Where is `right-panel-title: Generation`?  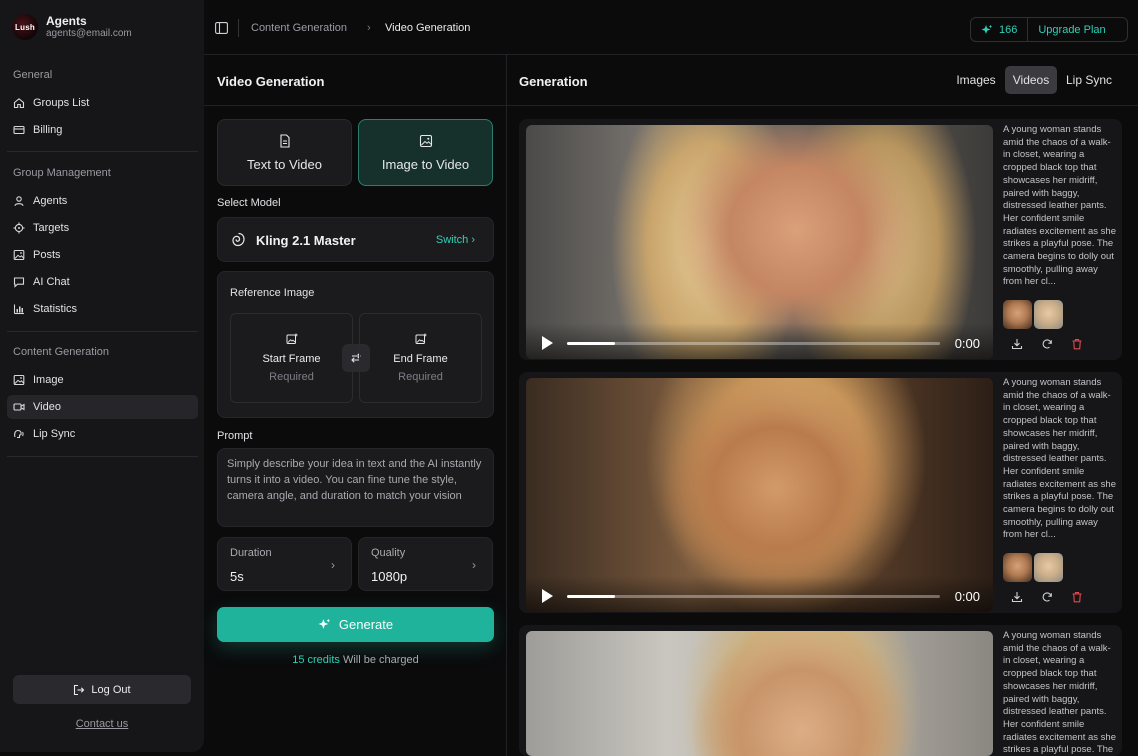
right-panel-title: Generation is located at coordinates (553, 81).